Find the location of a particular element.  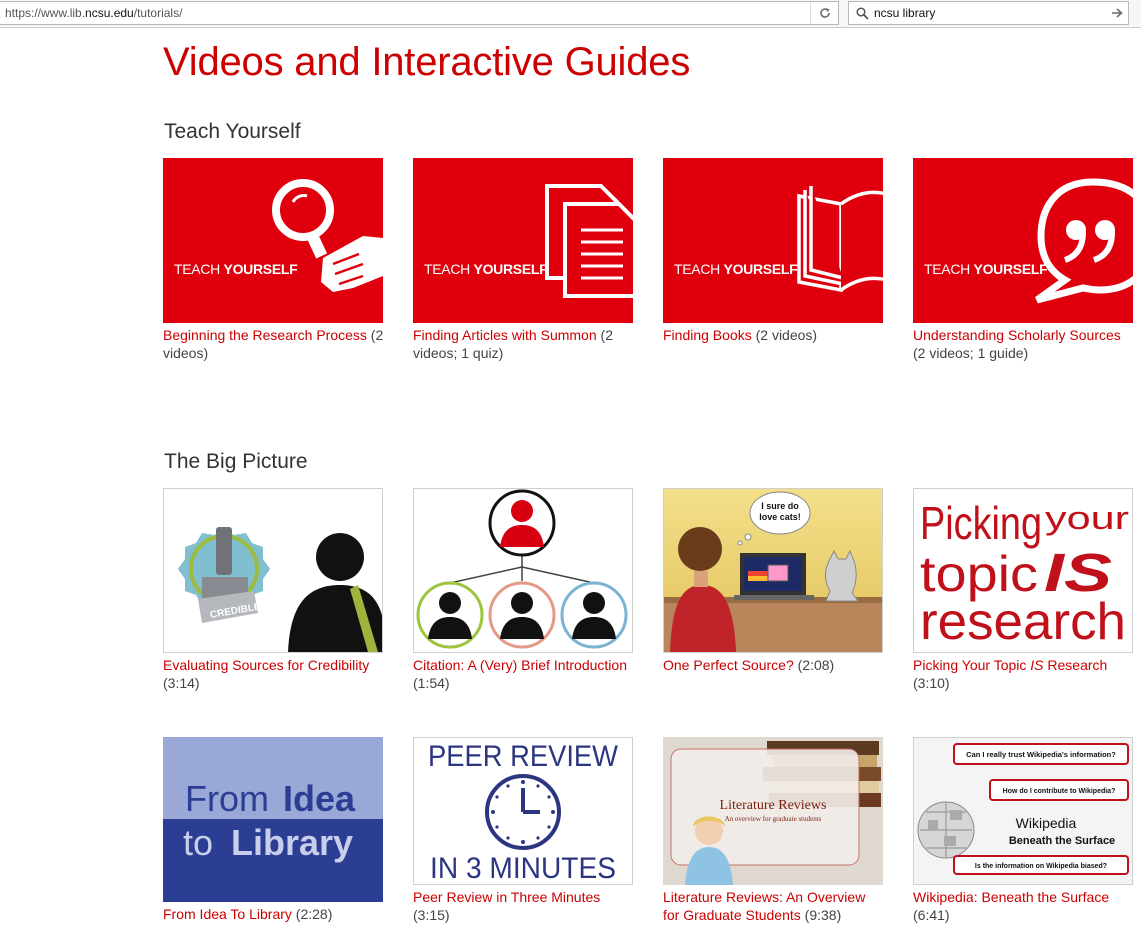

tutorial-thumbnail: I sure do love cats! is located at coordinates (773, 570).